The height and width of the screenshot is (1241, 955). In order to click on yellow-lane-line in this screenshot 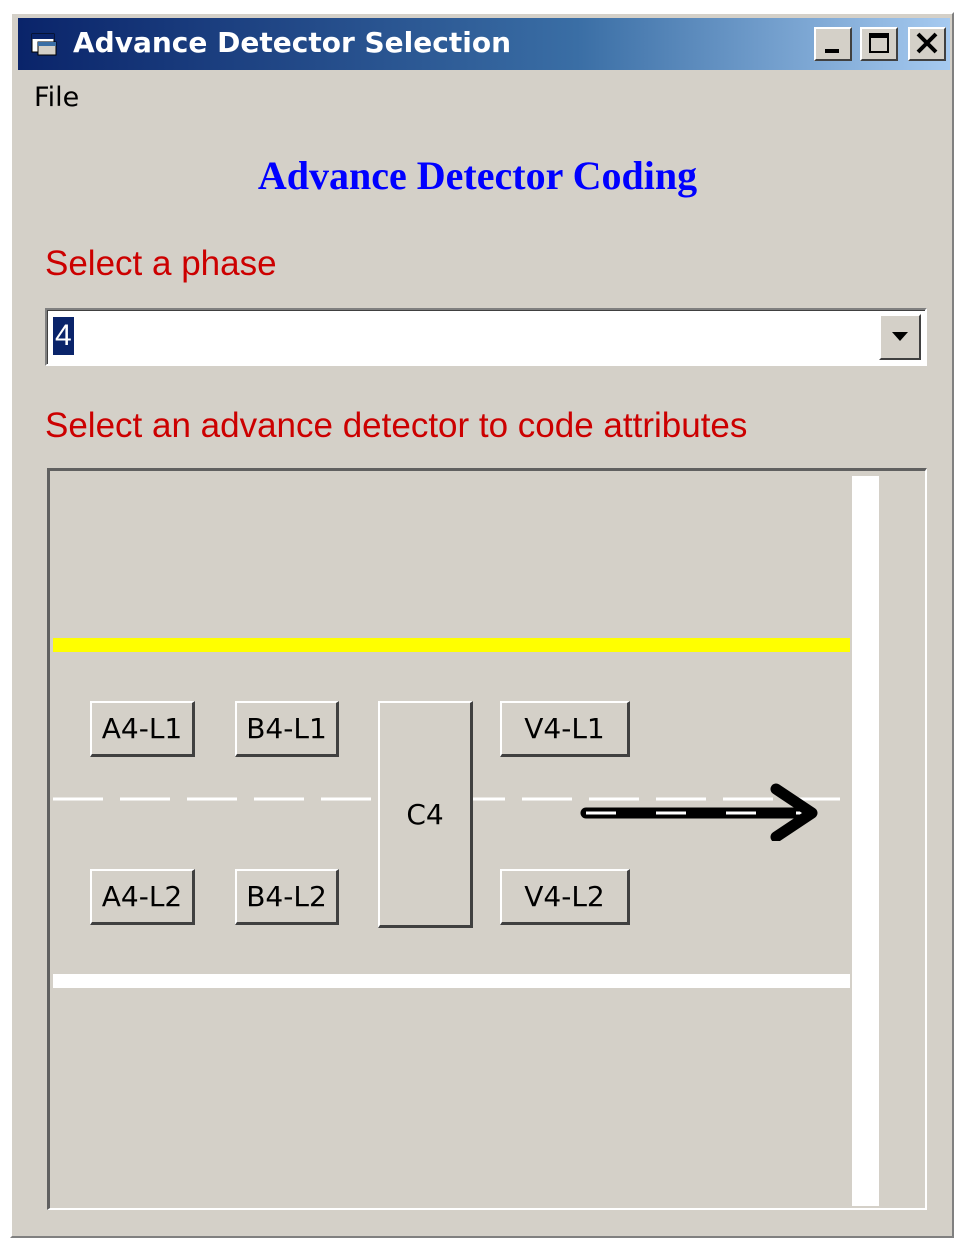, I will do `click(451, 645)`.